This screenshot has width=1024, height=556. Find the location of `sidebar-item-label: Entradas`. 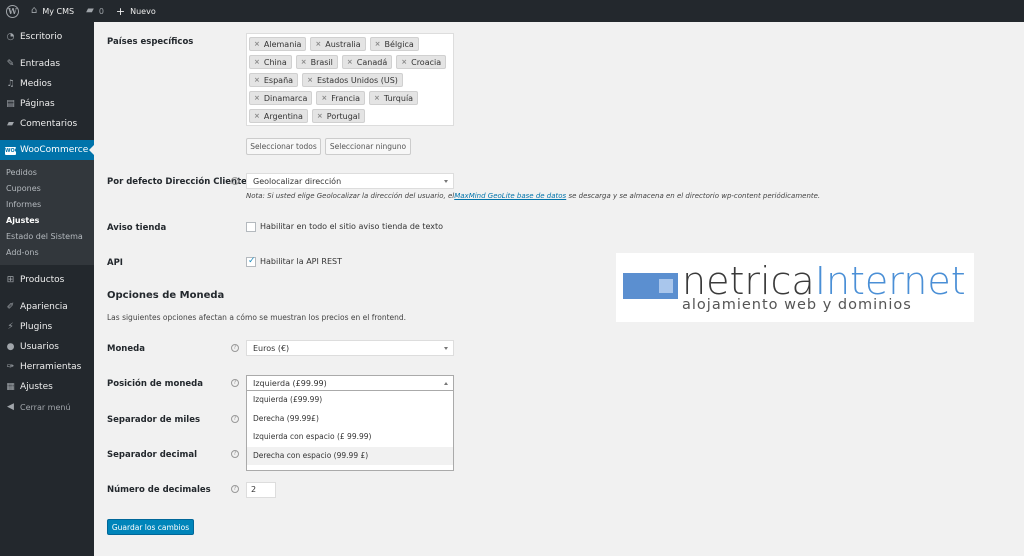

sidebar-item-label: Entradas is located at coordinates (40, 64).